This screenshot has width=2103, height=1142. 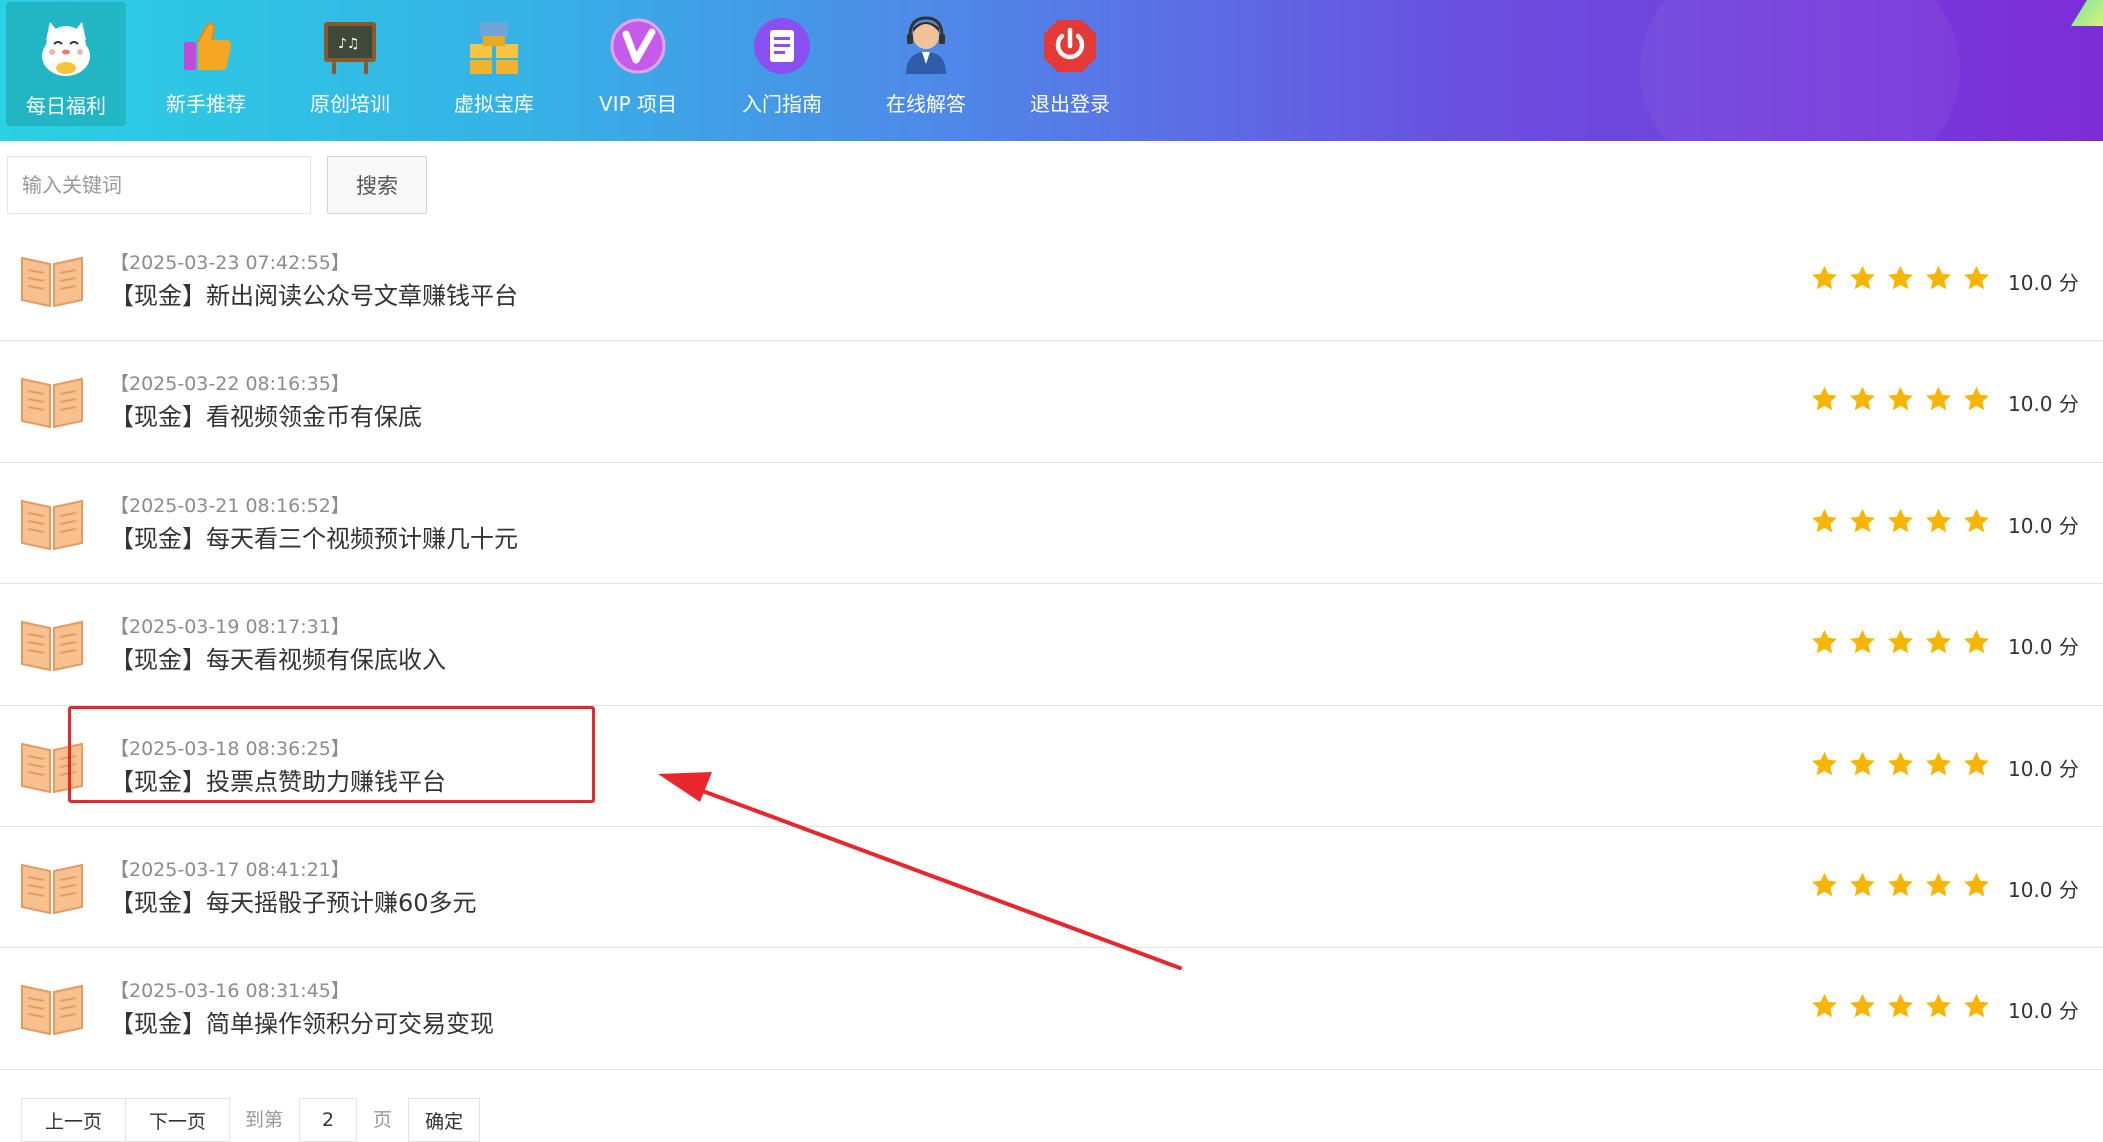 What do you see at coordinates (314, 536) in the screenshot?
I see `article-title: 【现金】每天看三个视频预计赚几十元` at bounding box center [314, 536].